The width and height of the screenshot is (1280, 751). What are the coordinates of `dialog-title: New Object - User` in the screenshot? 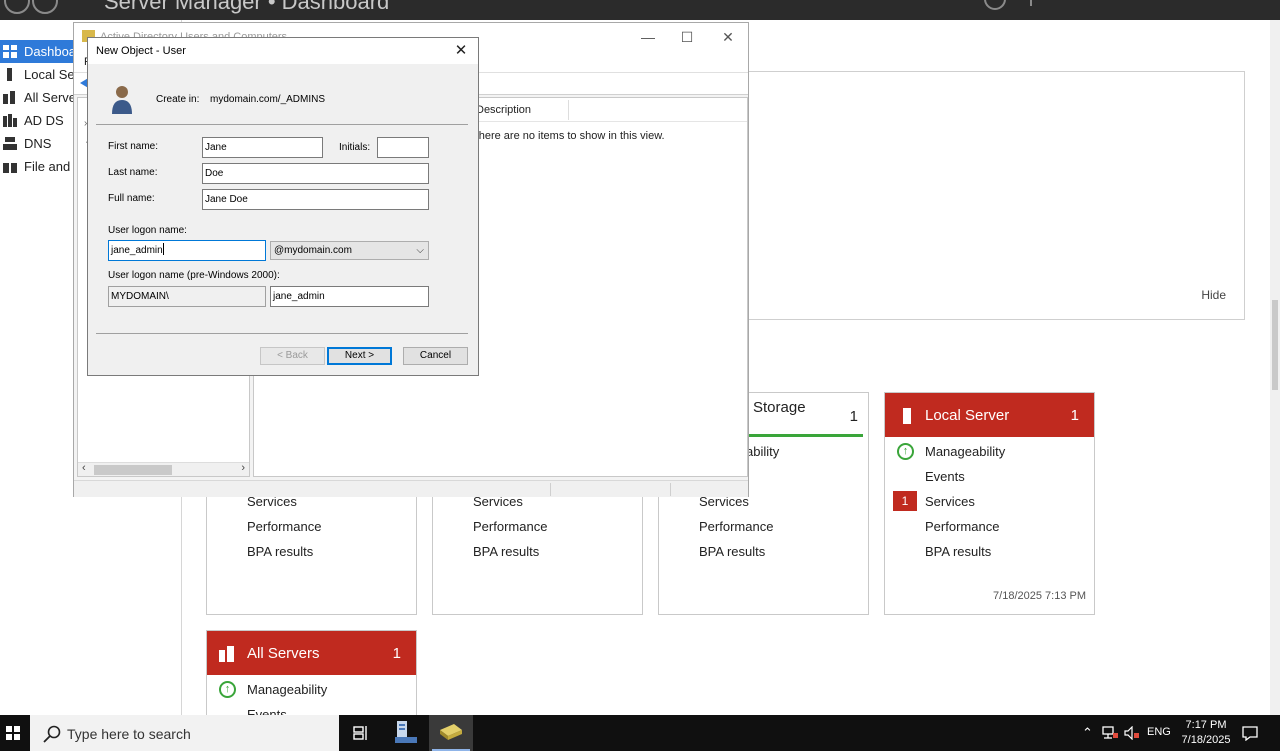 It's located at (141, 51).